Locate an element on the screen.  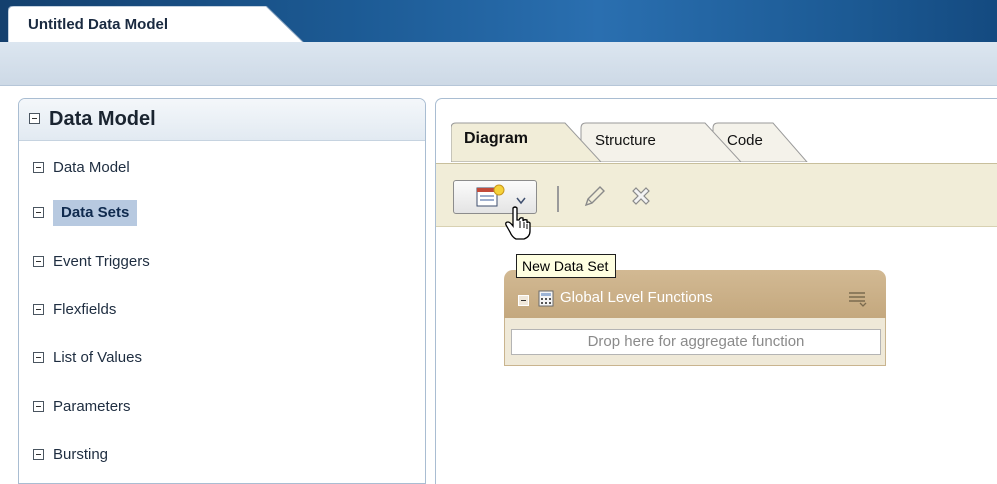
panel-menu-icon is located at coordinates (857, 299).